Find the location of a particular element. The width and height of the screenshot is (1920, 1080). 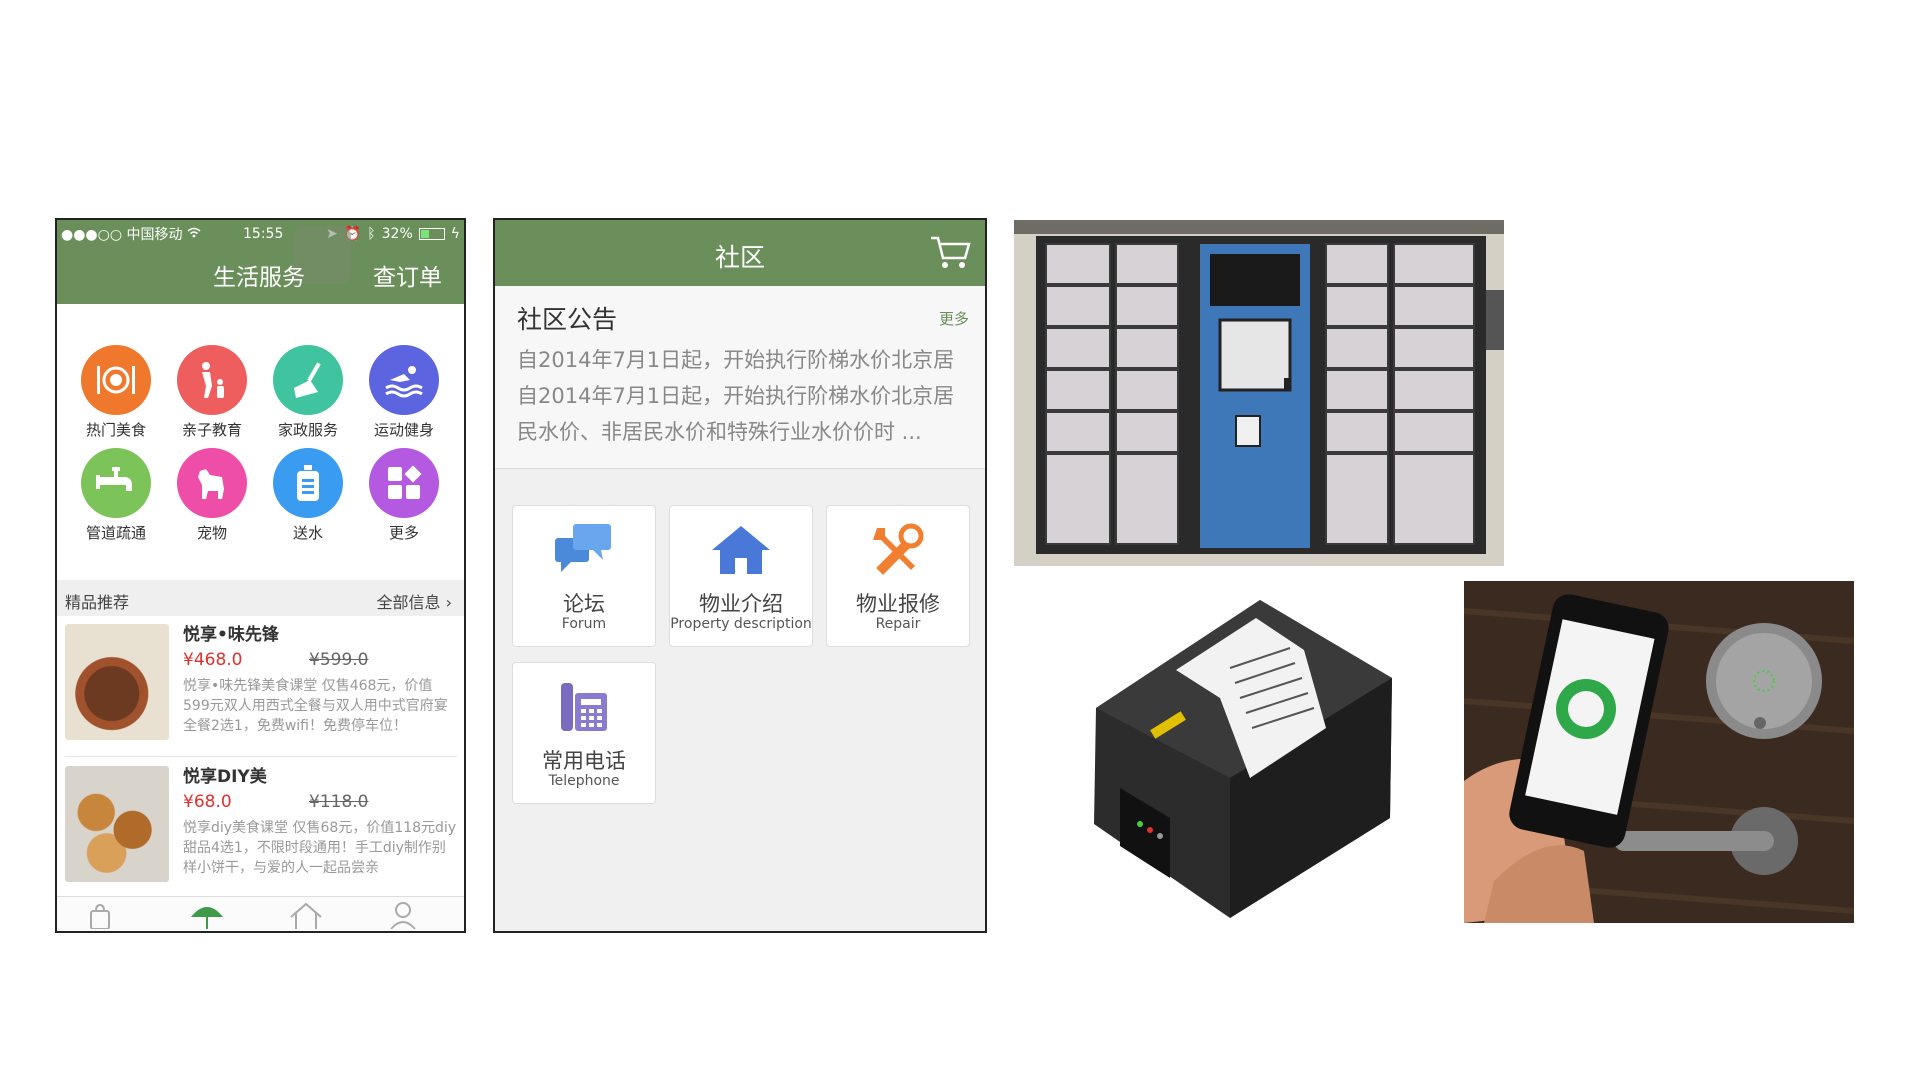

service-item-housekeeping: 家政服务 is located at coordinates (308, 392).